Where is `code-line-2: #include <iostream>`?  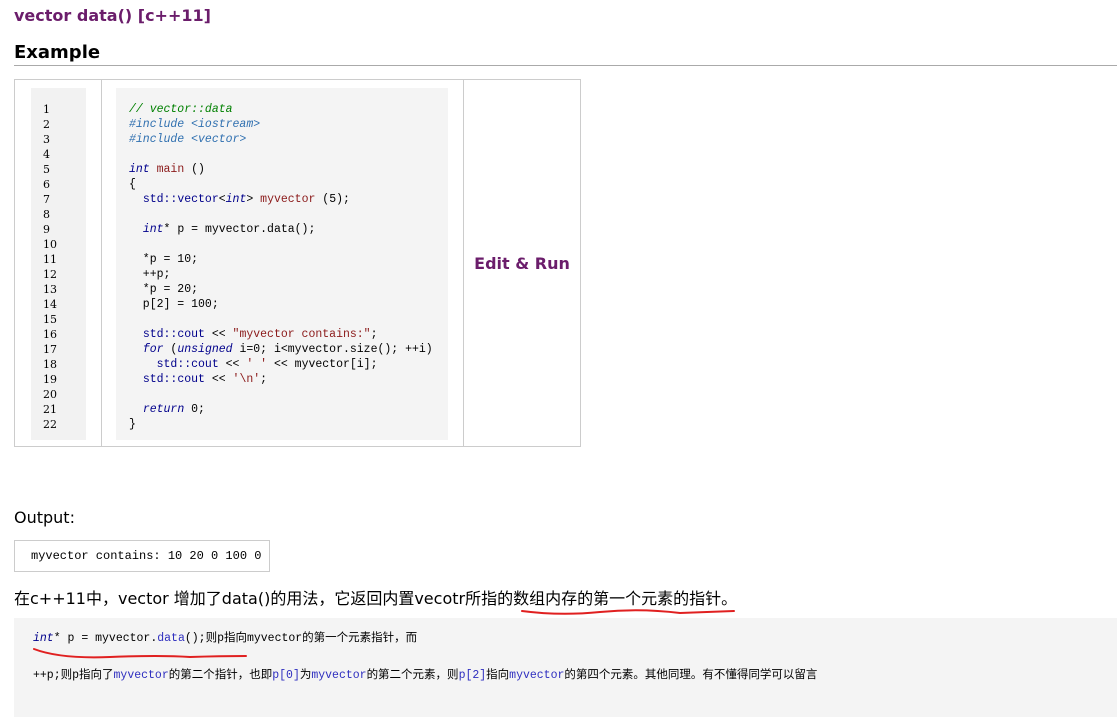
code-line-2: #include <iostream> is located at coordinates (194, 124).